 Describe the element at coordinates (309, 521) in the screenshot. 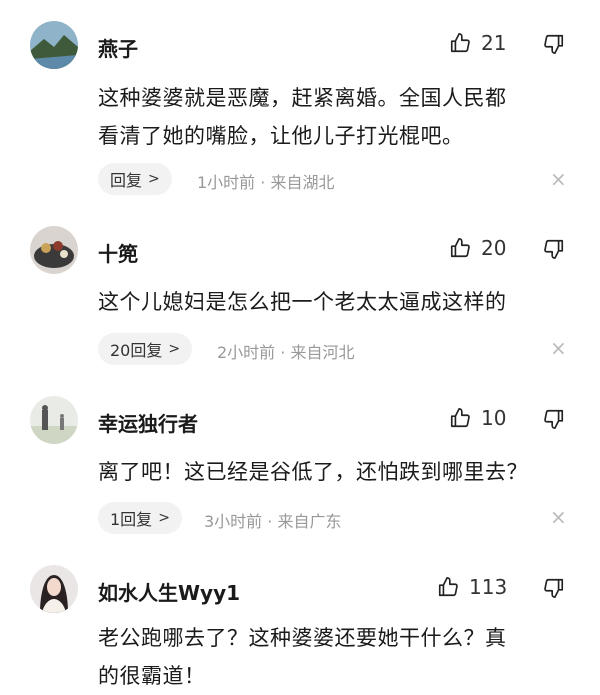

I see `location: 来自广东` at that location.